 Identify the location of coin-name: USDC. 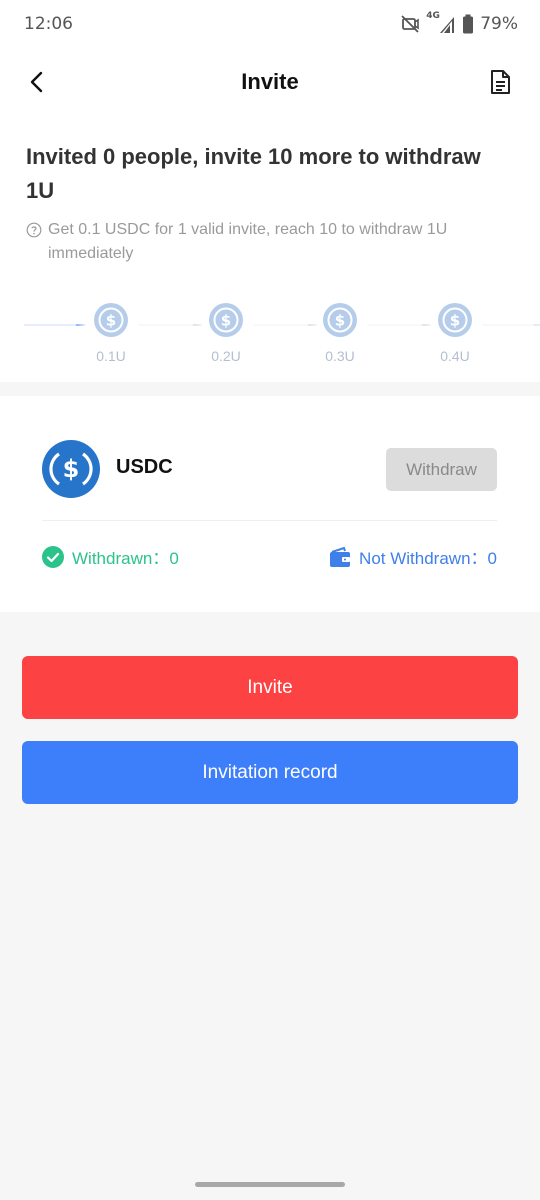
(144, 467).